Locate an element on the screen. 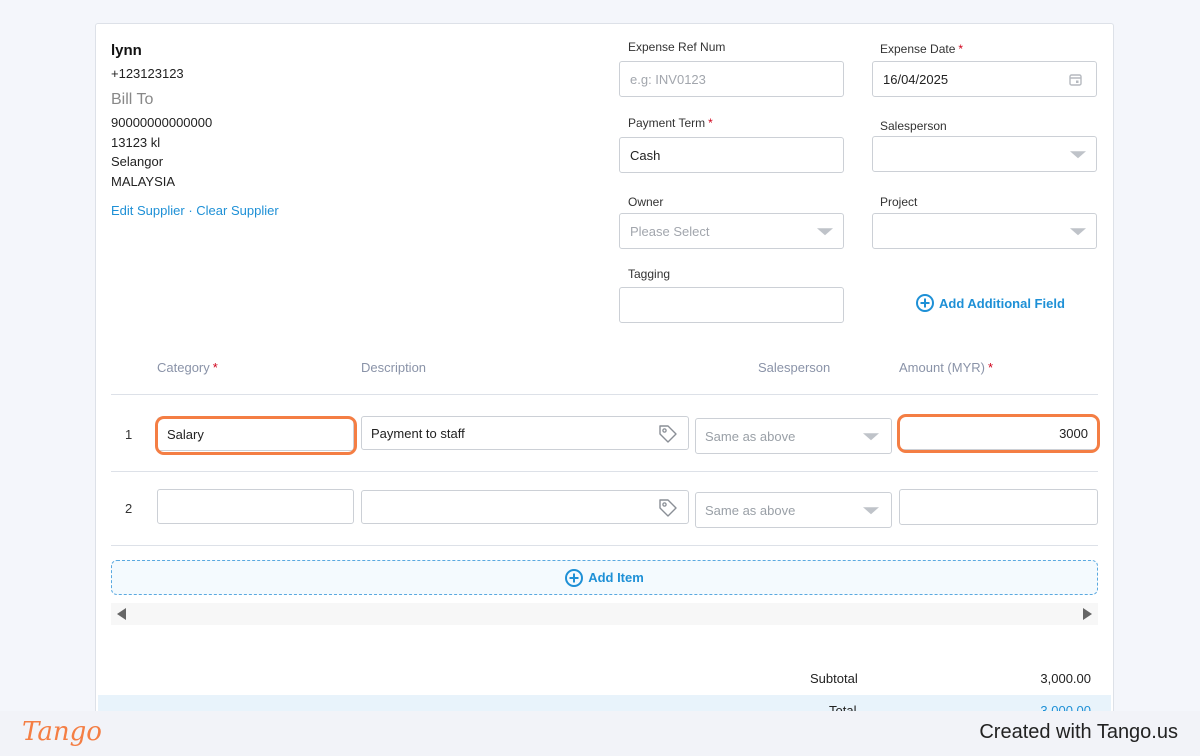 The image size is (1200, 756). add-additional-field-label: Add Additional Field is located at coordinates (1002, 303).